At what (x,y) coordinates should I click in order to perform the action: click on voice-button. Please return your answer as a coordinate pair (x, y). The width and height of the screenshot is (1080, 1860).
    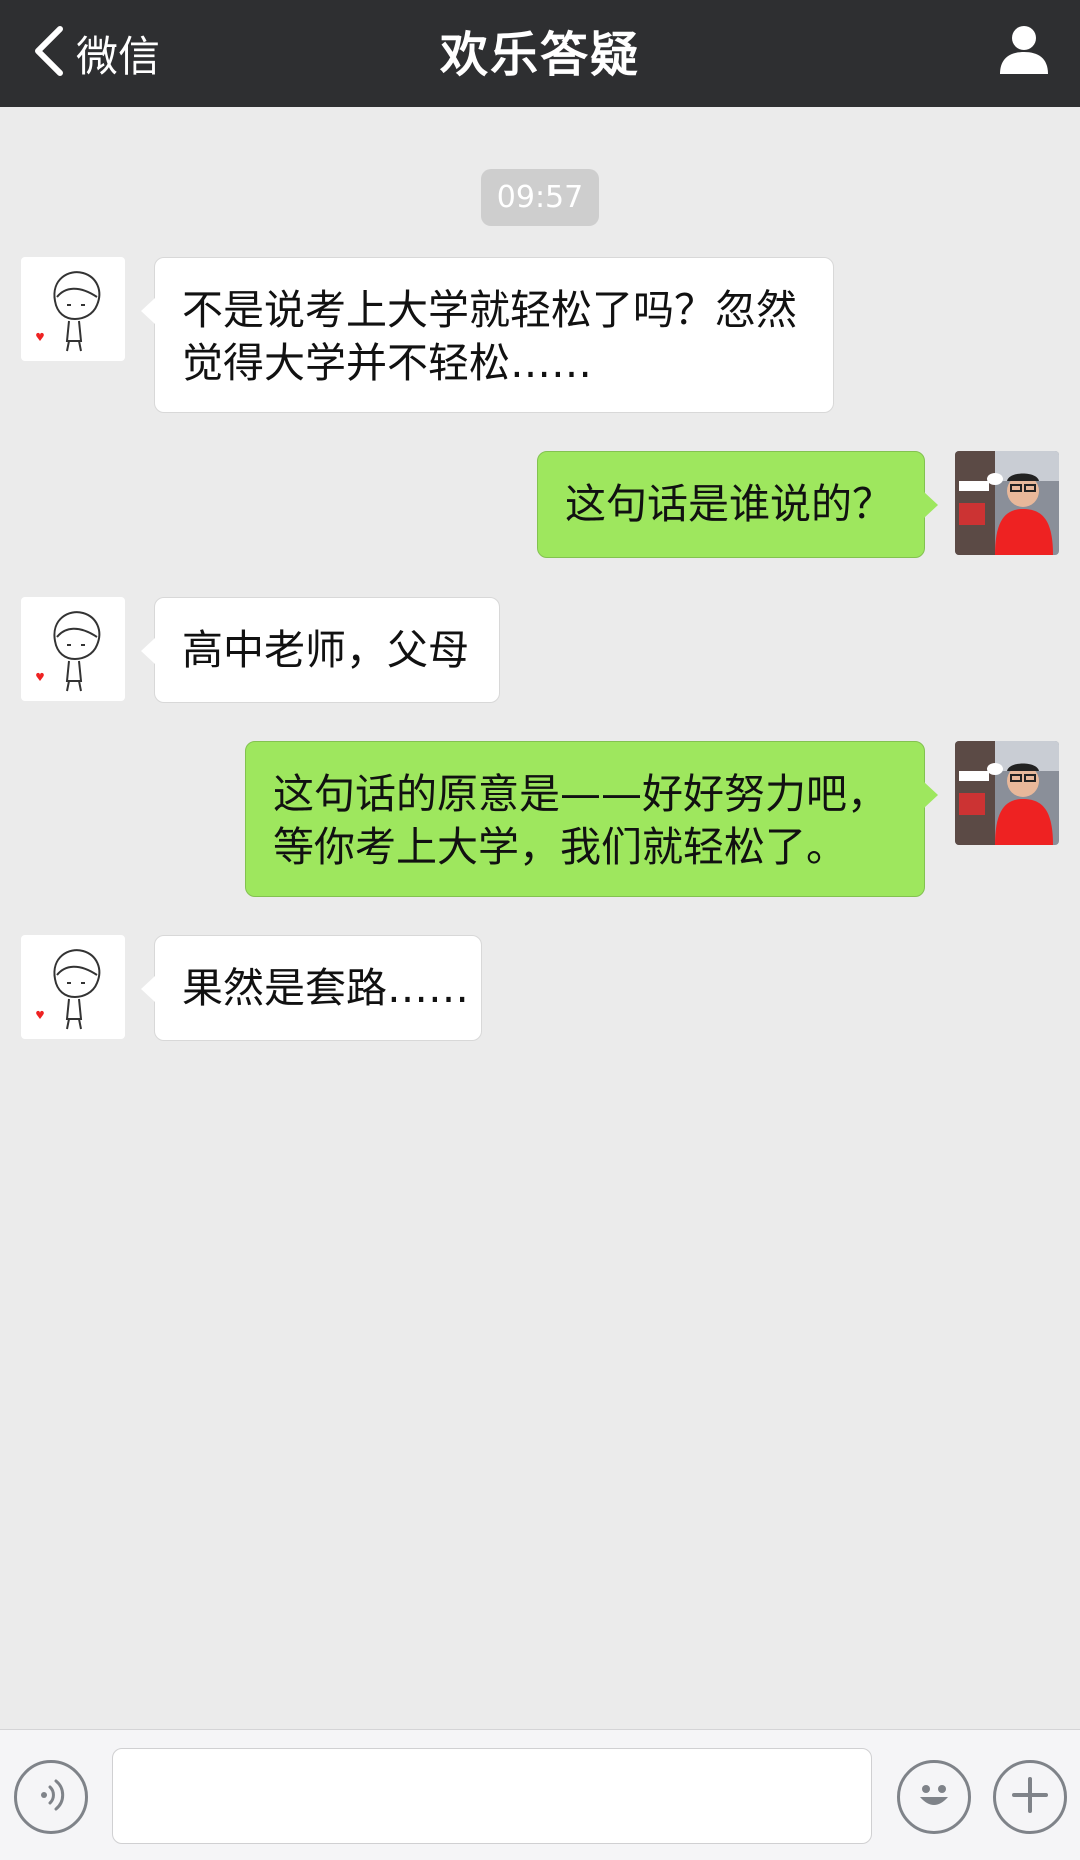
    Looking at the image, I should click on (51, 1797).